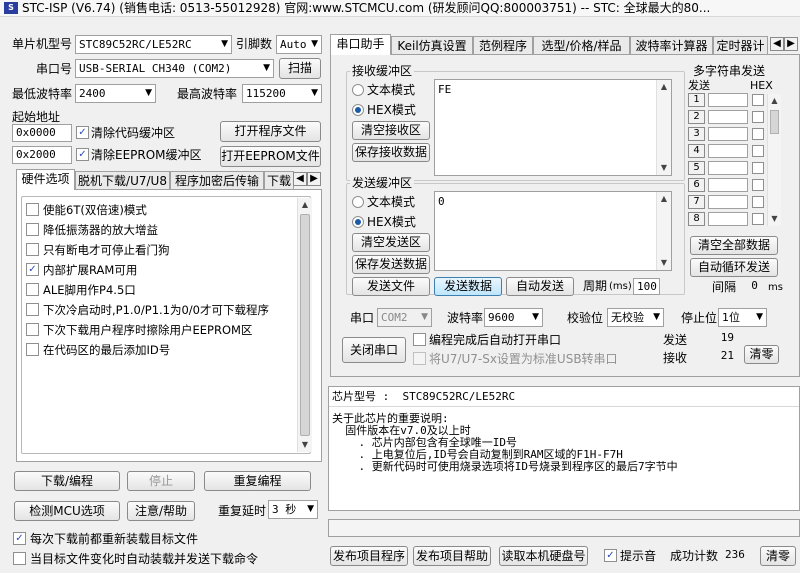 The height and width of the screenshot is (573, 800). Describe the element at coordinates (45, 179) in the screenshot. I see `tab-hardware-options: 硬件选项` at that location.